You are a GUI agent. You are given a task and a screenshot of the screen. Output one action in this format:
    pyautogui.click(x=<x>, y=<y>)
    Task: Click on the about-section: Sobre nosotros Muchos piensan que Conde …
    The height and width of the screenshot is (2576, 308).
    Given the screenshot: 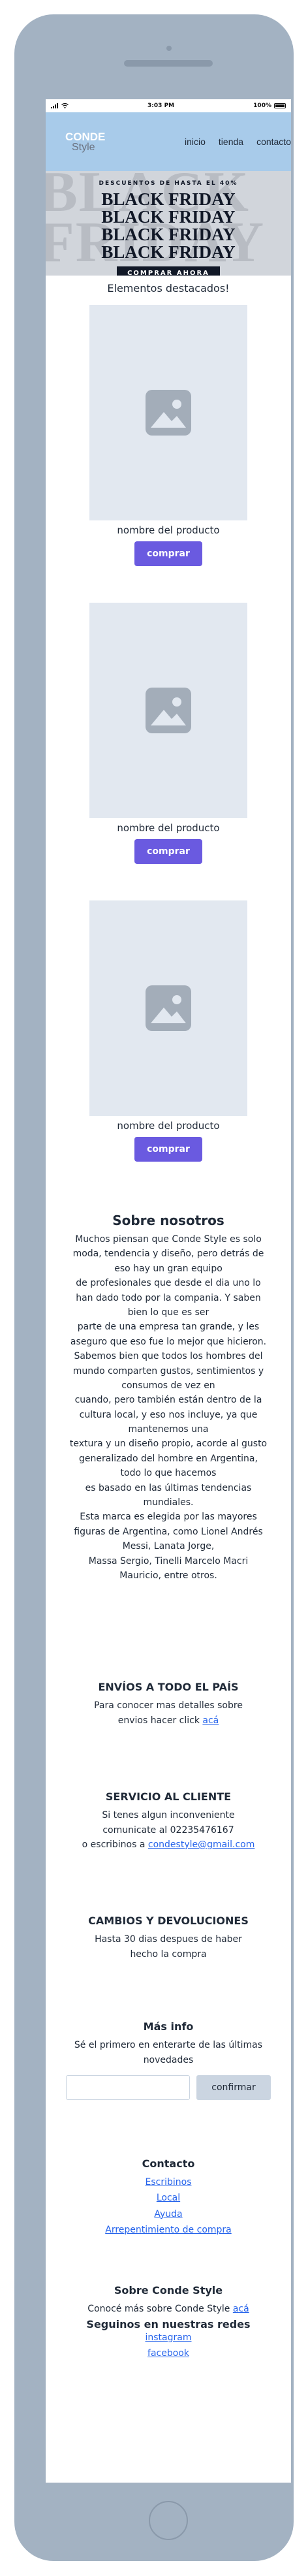 What is the action you would take?
    pyautogui.click(x=168, y=1398)
    